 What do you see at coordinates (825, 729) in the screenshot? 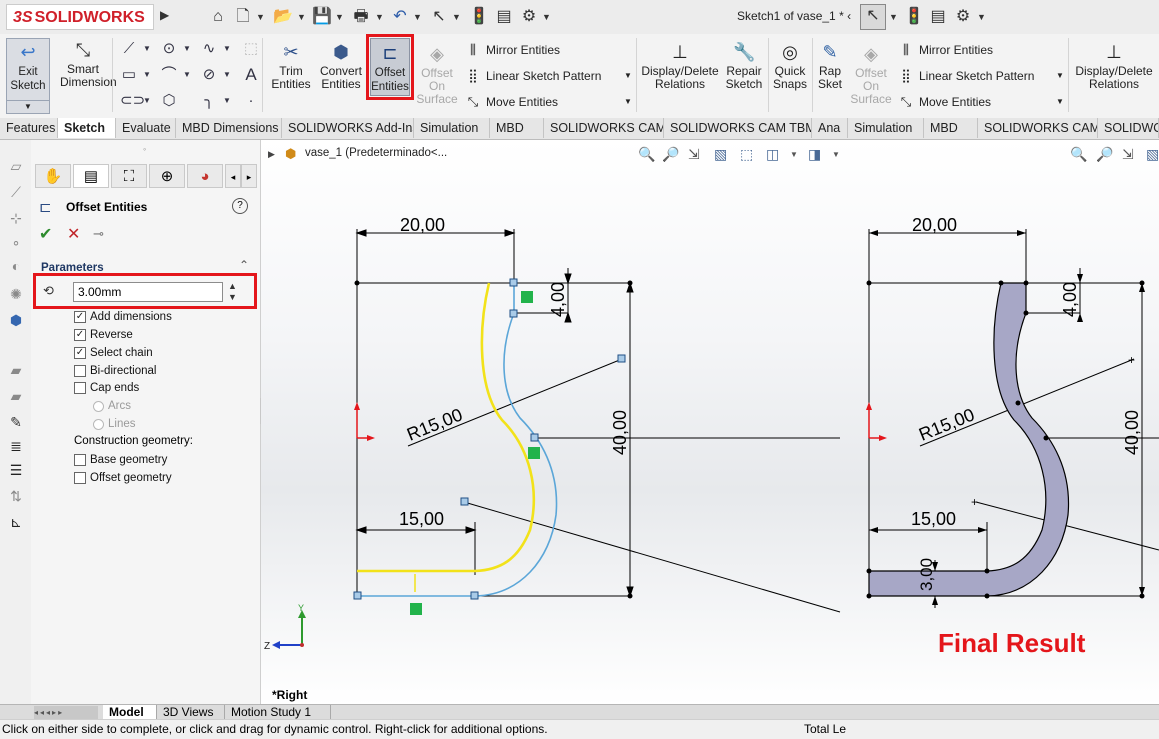
I see `status-total-length: Total Le` at bounding box center [825, 729].